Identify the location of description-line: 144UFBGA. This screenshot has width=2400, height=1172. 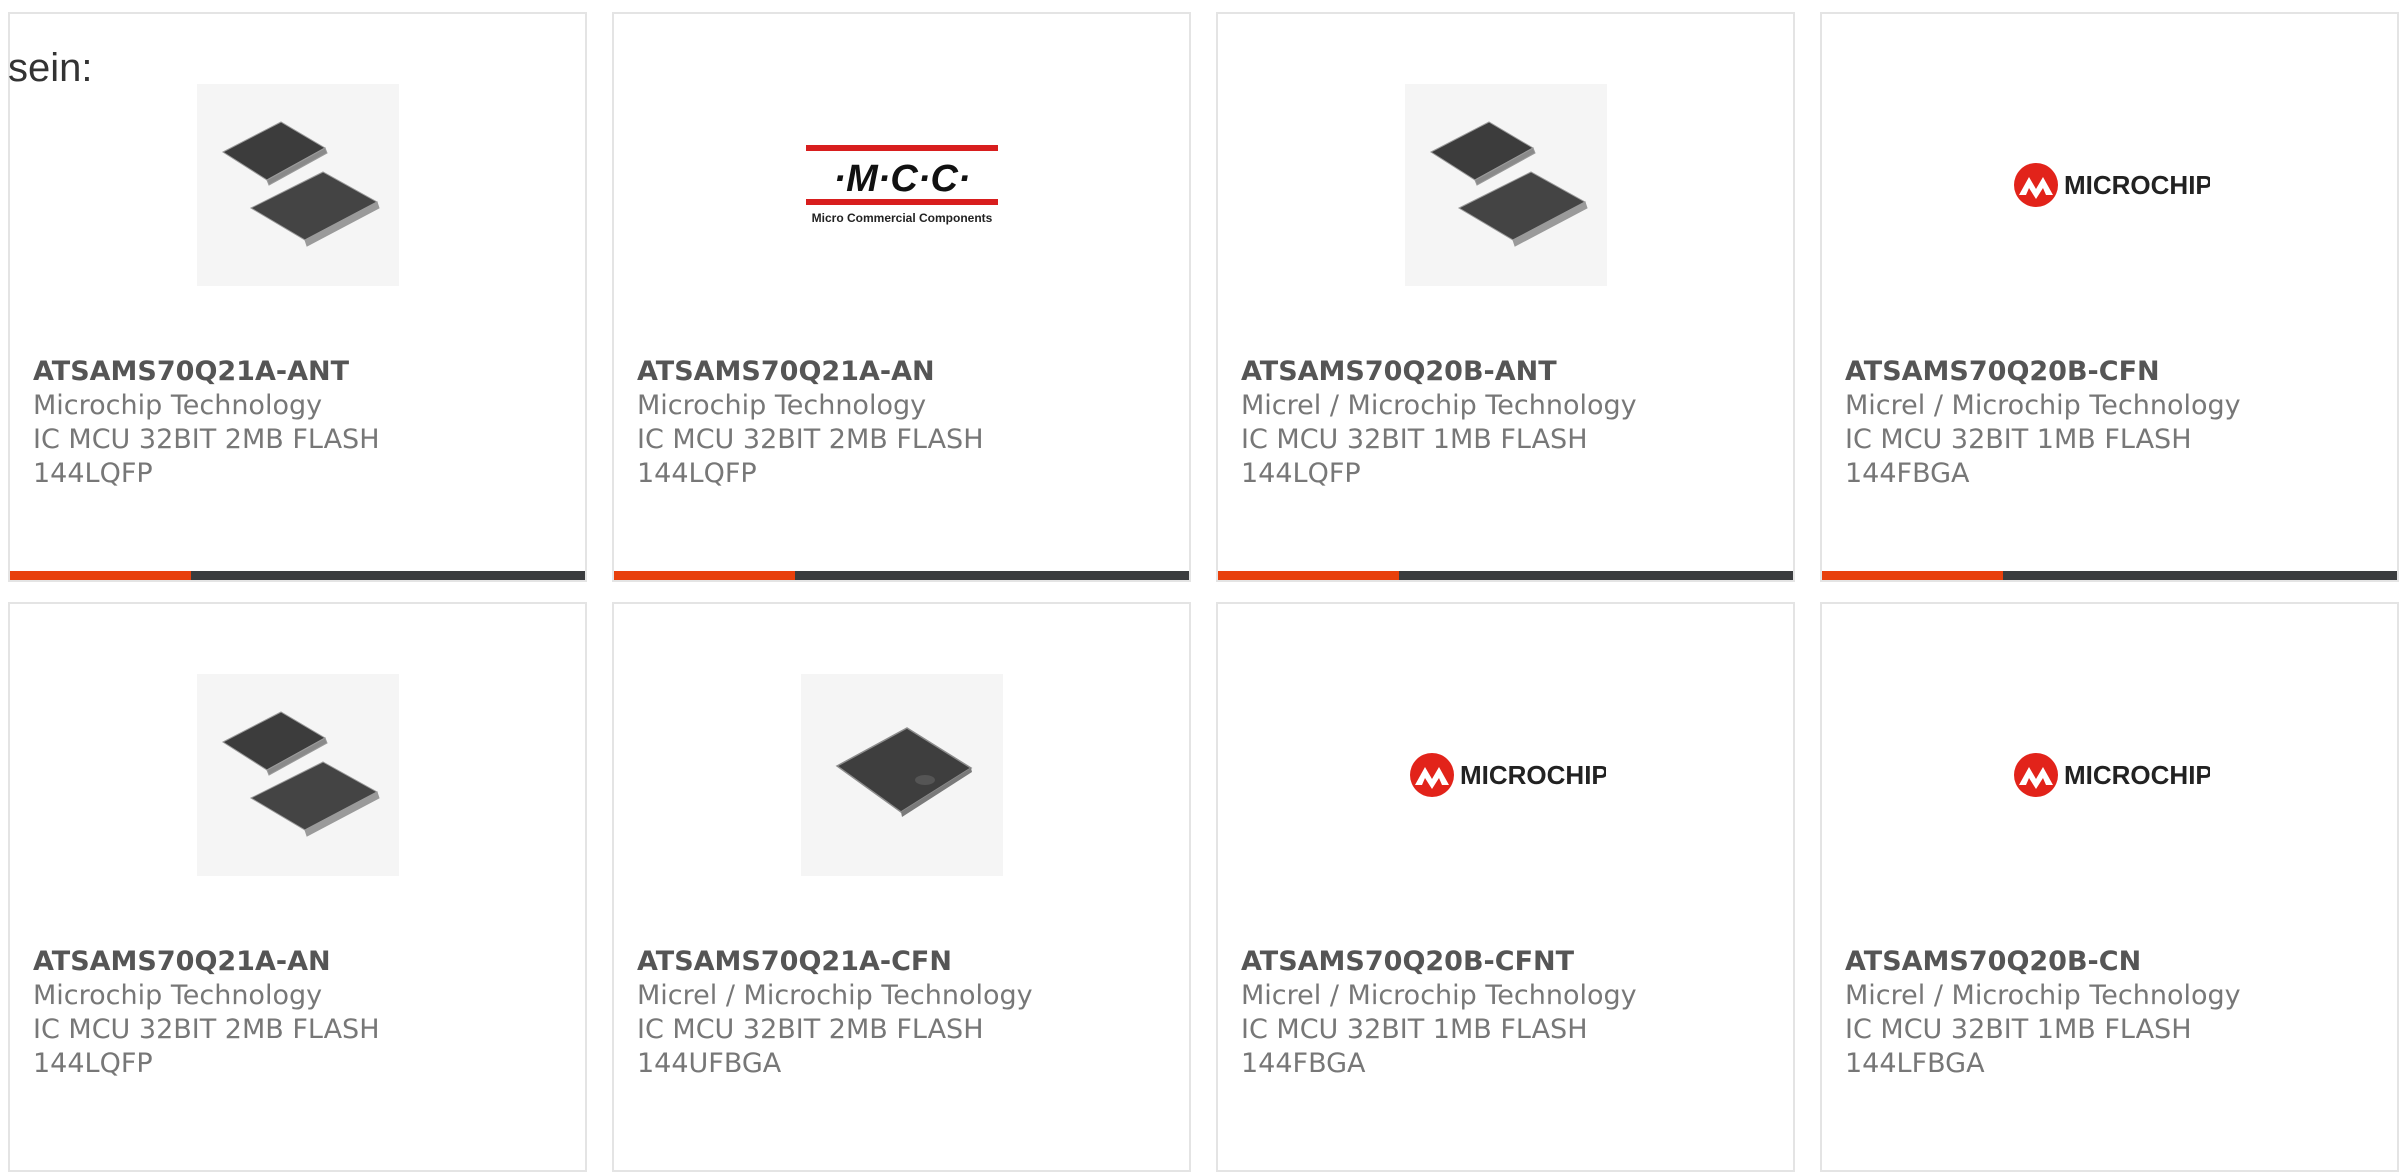
(709, 1063).